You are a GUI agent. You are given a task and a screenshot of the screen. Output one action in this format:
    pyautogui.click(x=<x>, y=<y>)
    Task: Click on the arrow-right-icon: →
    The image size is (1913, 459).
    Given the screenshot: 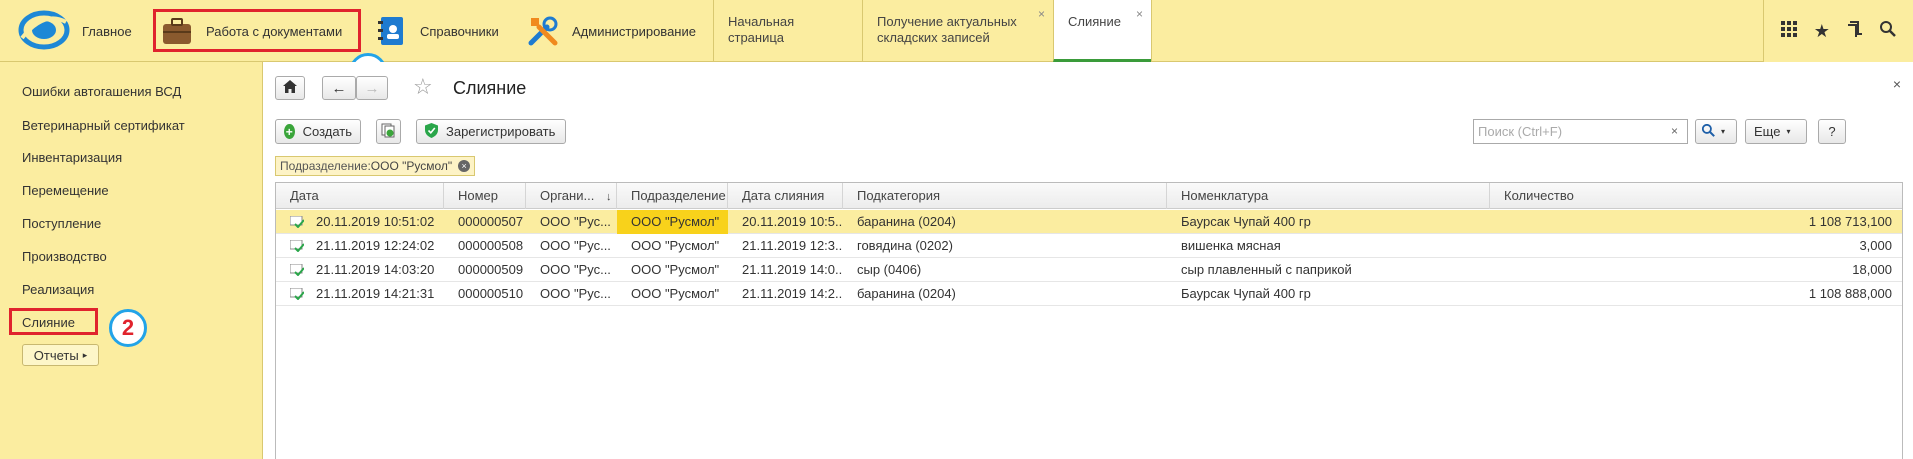 What is the action you would take?
    pyautogui.click(x=372, y=88)
    